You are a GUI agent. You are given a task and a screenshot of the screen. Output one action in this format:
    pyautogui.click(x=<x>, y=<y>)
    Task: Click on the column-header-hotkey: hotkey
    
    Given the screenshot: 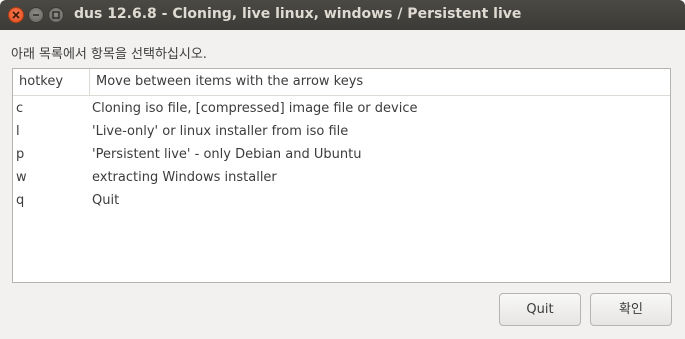 What is the action you would take?
    pyautogui.click(x=51, y=82)
    